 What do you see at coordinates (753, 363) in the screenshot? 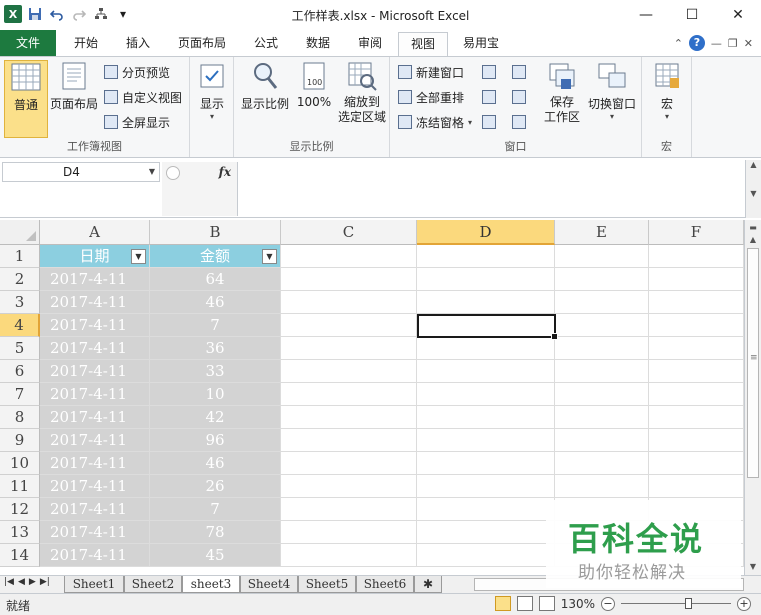
I see `scroll-thumb: ≡` at bounding box center [753, 363].